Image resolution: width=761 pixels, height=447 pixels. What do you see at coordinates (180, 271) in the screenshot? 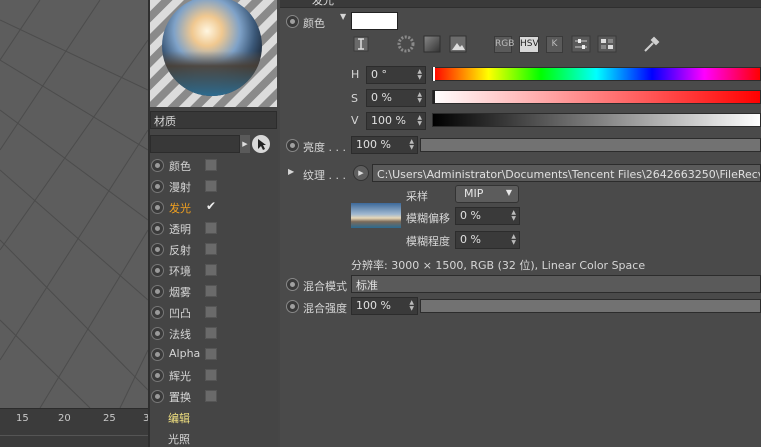
I see `channel-label: 环境` at bounding box center [180, 271].